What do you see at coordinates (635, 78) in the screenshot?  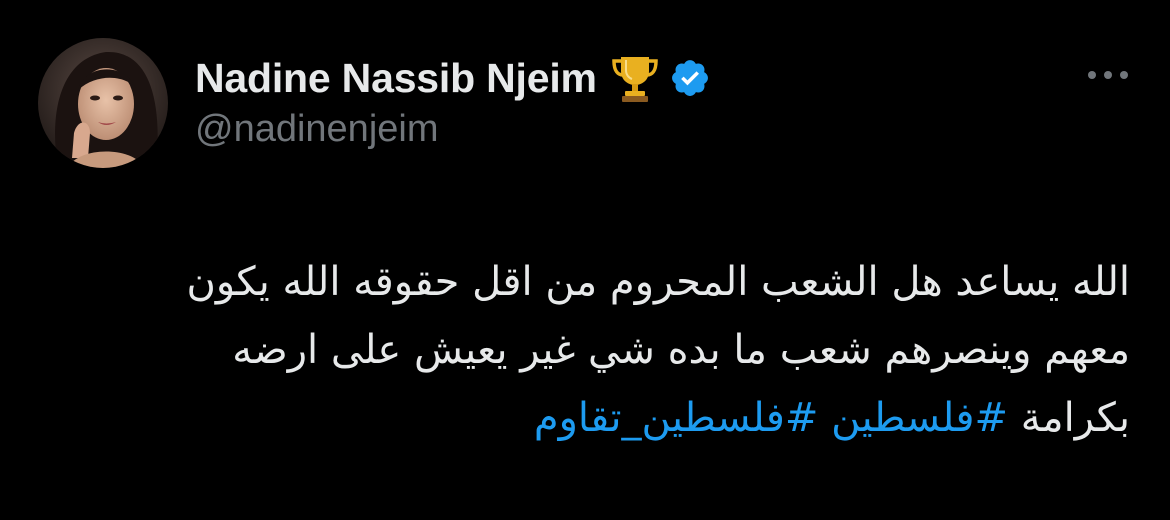 I see `trophy-icon` at bounding box center [635, 78].